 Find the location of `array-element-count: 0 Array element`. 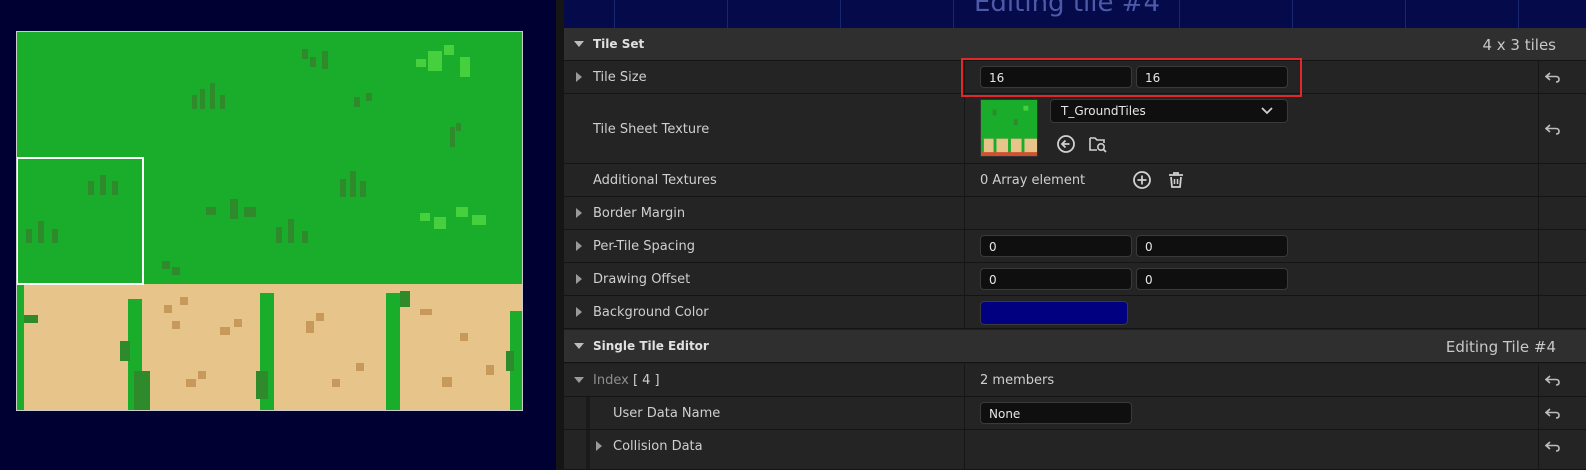

array-element-count: 0 Array element is located at coordinates (1033, 180).